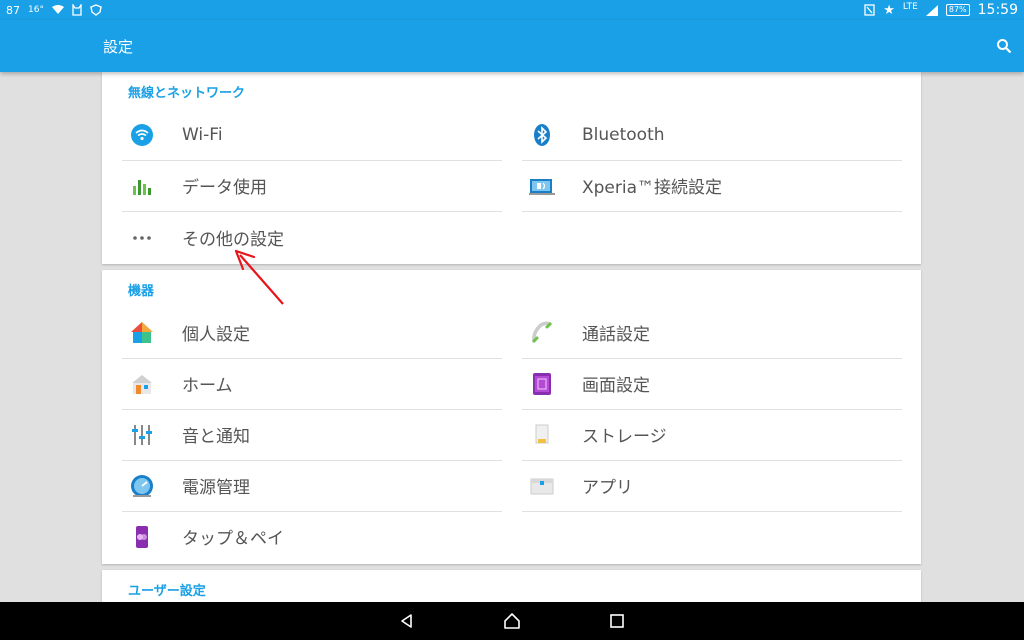  Describe the element at coordinates (692, 434) in the screenshot. I see `settings-item-storage: ストレージ` at that location.